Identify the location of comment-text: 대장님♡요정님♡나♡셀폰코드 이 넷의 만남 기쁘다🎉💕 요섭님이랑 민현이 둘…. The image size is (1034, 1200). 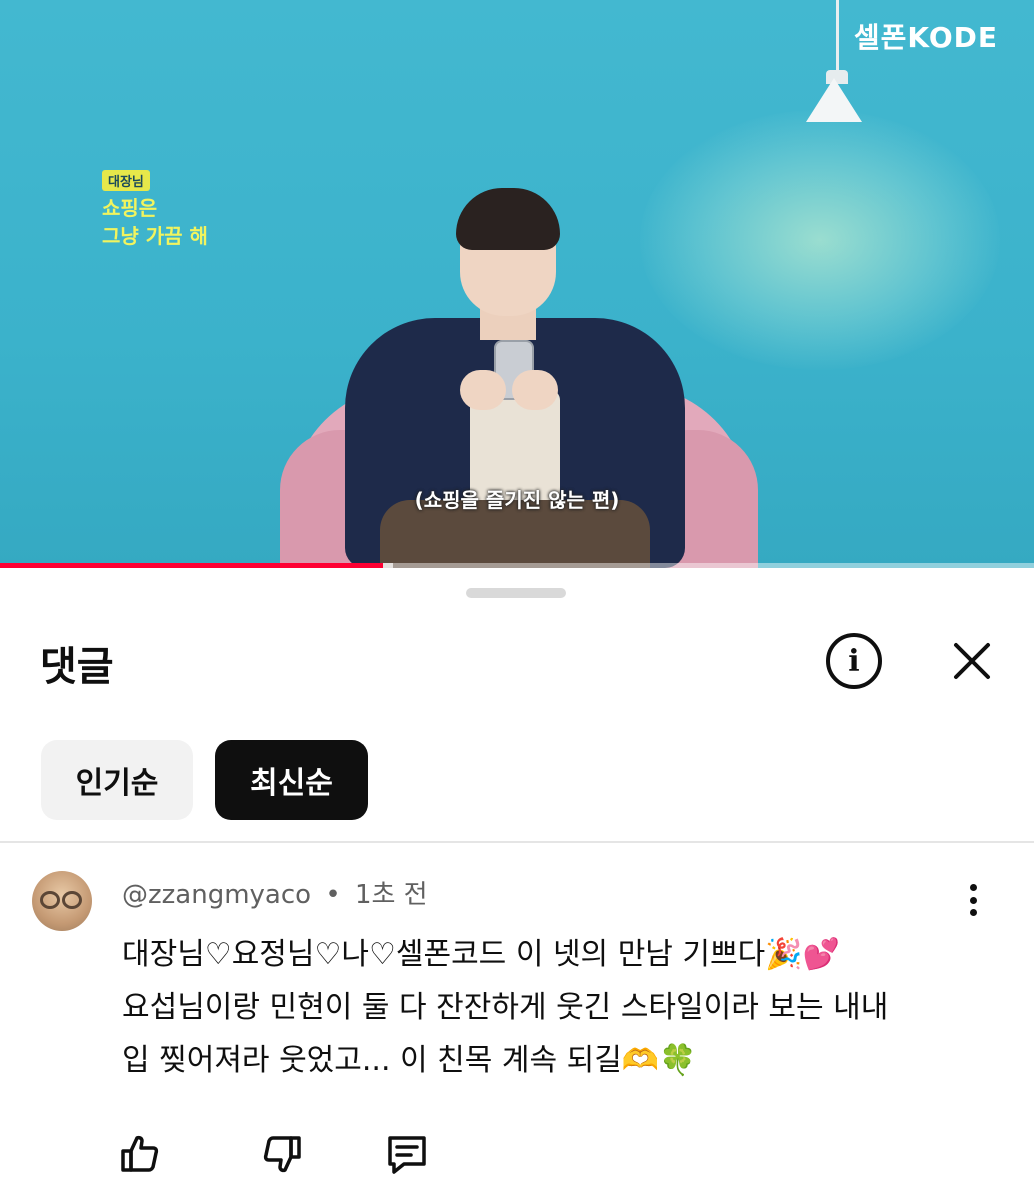
(552, 1007).